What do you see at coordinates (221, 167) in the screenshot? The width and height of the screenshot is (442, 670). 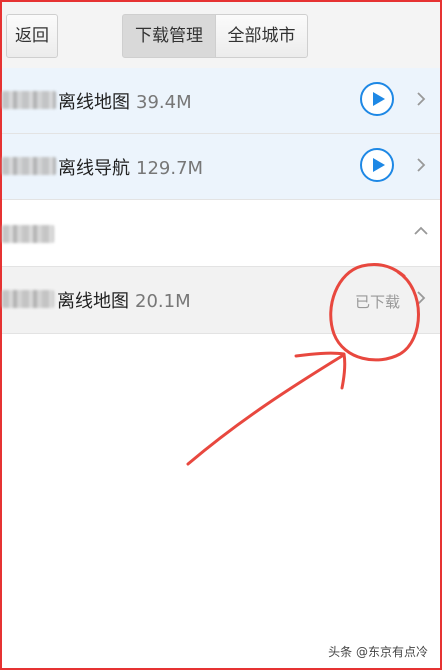 I see `list-item-offline-navigation: 离线导航 129.7M` at bounding box center [221, 167].